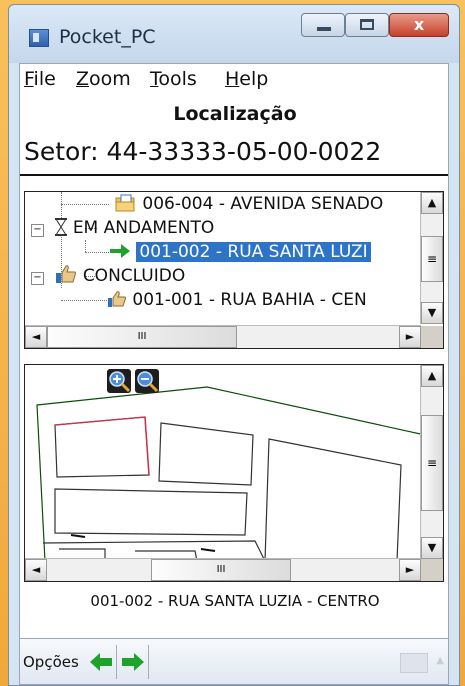 The height and width of the screenshot is (686, 465). Describe the element at coordinates (414, 663) in the screenshot. I see `keyboard-icon` at that location.